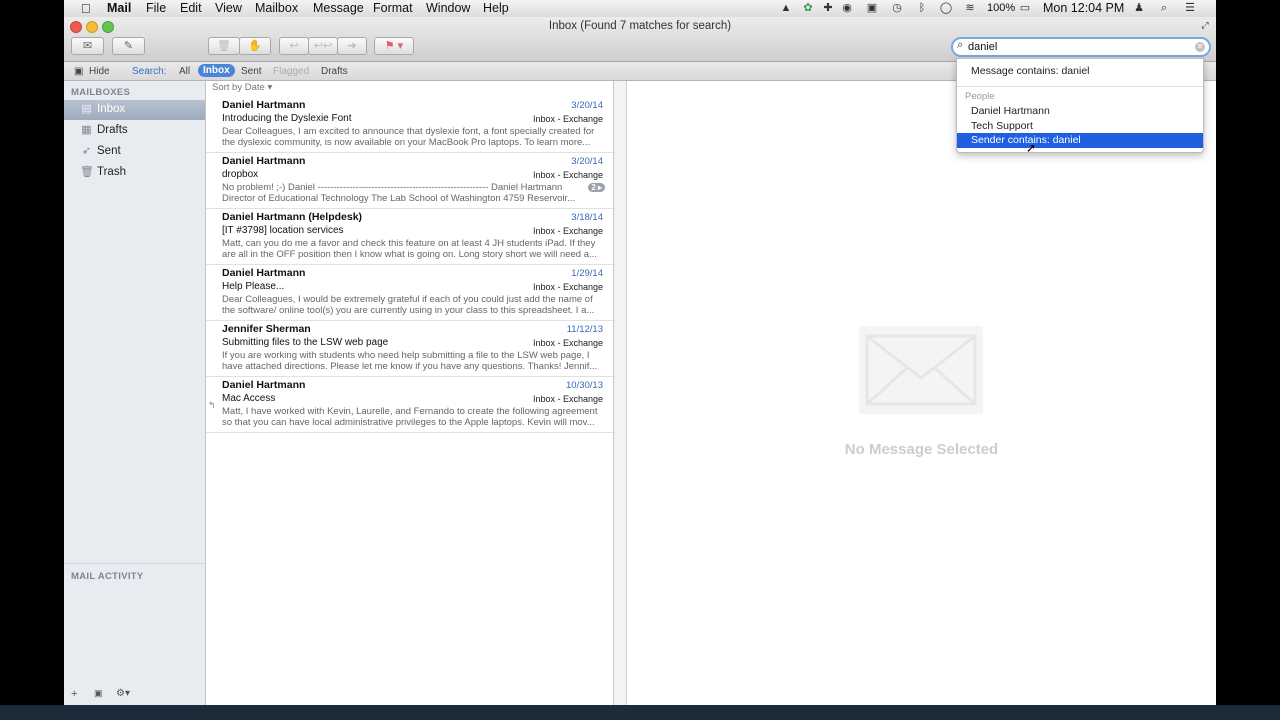  What do you see at coordinates (1030, 71) in the screenshot?
I see `suggestion-message-contains: Message contains: daniel` at bounding box center [1030, 71].